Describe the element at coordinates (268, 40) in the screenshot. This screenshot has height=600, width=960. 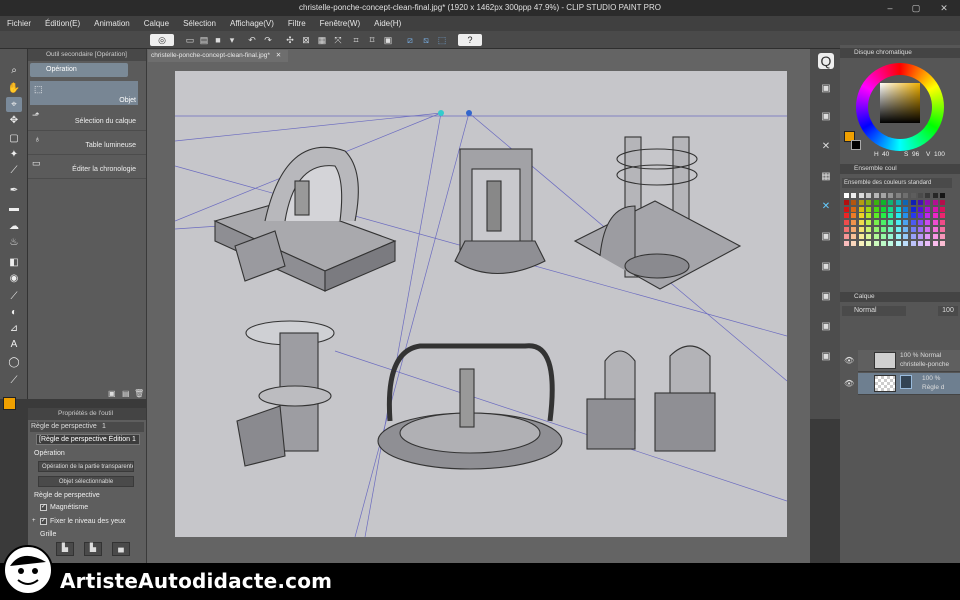
I see `redo-icon: ↷` at that location.